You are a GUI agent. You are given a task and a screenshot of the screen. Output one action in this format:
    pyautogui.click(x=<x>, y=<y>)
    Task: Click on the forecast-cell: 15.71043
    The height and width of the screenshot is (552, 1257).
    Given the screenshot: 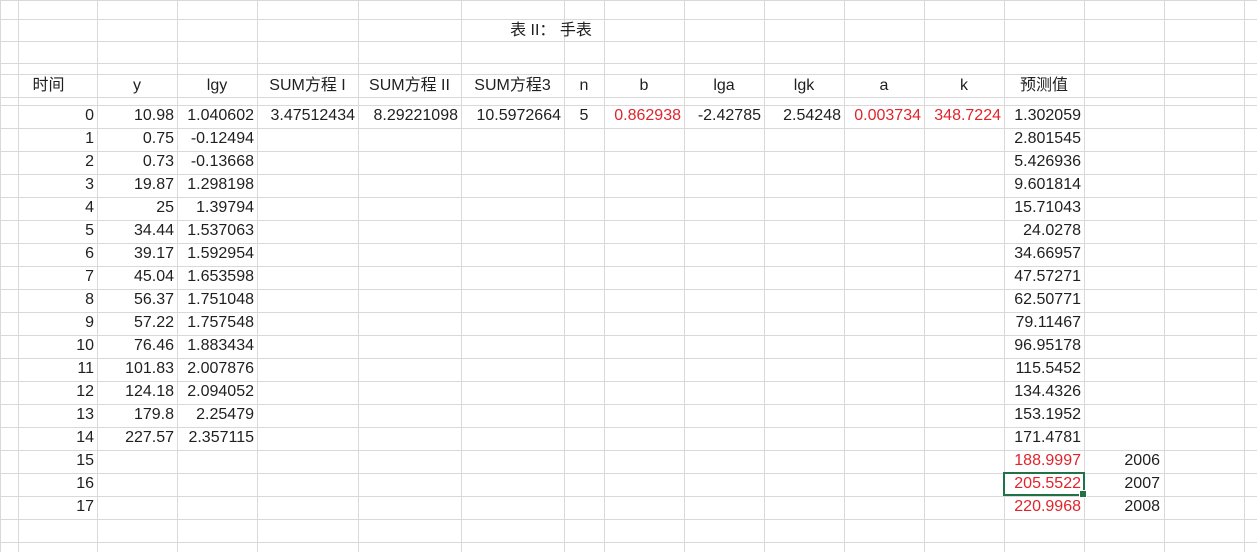 What is the action you would take?
    pyautogui.click(x=1044, y=208)
    